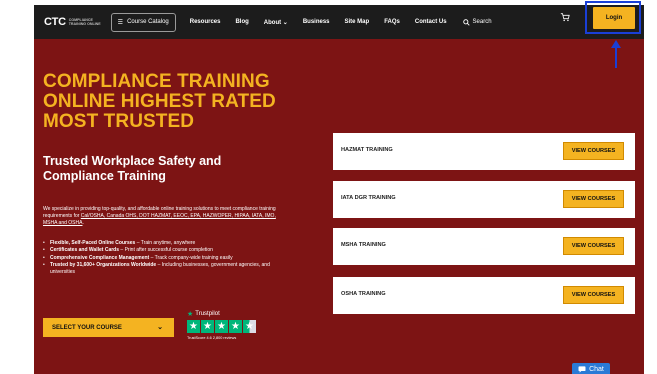 The width and height of the screenshot is (657, 374). Describe the element at coordinates (249, 326) in the screenshot. I see `half-star-icon: ★` at that location.